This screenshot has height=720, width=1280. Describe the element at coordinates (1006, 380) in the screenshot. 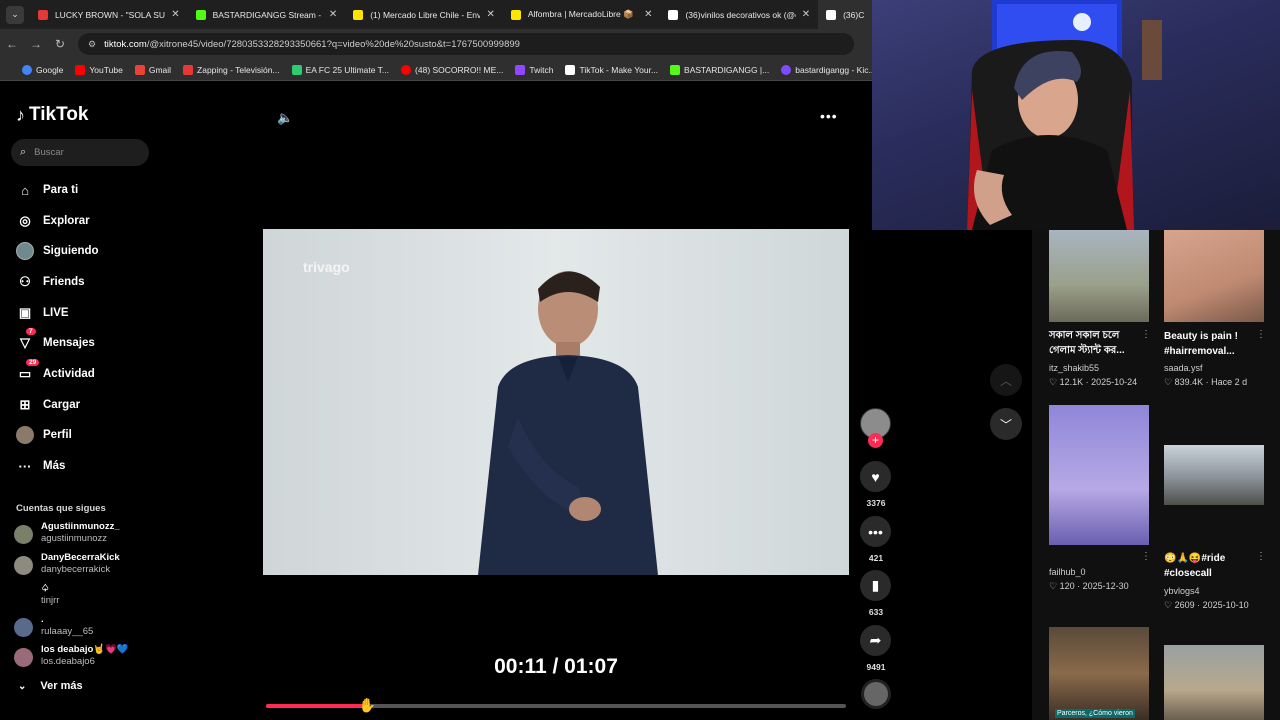

I see `previous-video-button: ︿` at that location.